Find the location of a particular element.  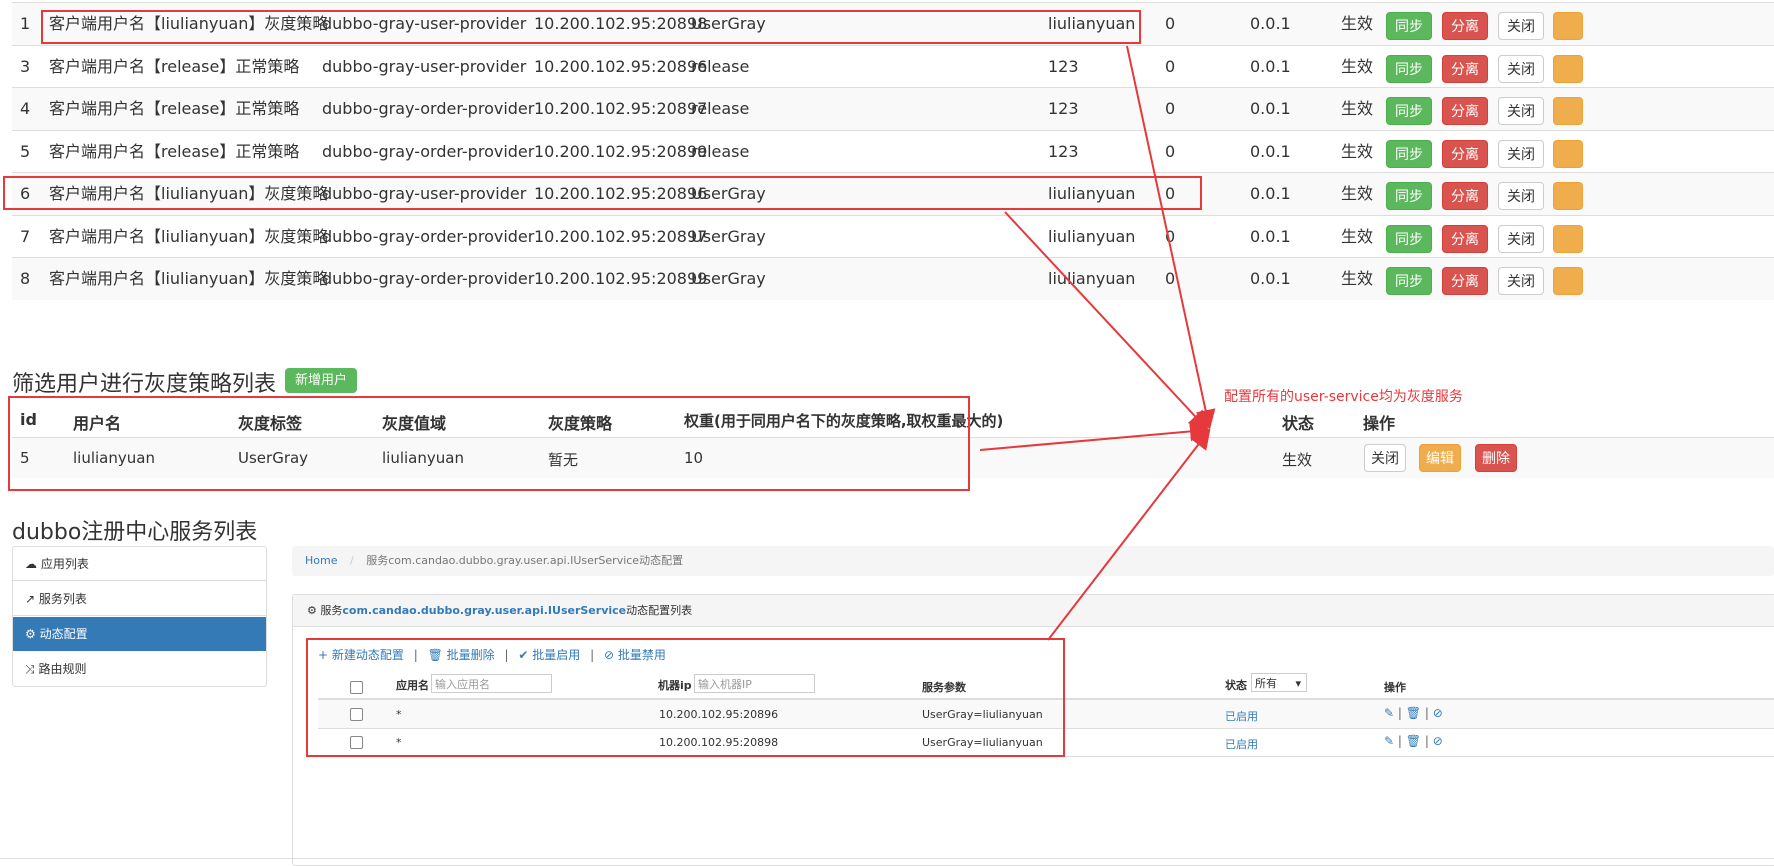

annotation-arrows is located at coordinates (1097, 343).